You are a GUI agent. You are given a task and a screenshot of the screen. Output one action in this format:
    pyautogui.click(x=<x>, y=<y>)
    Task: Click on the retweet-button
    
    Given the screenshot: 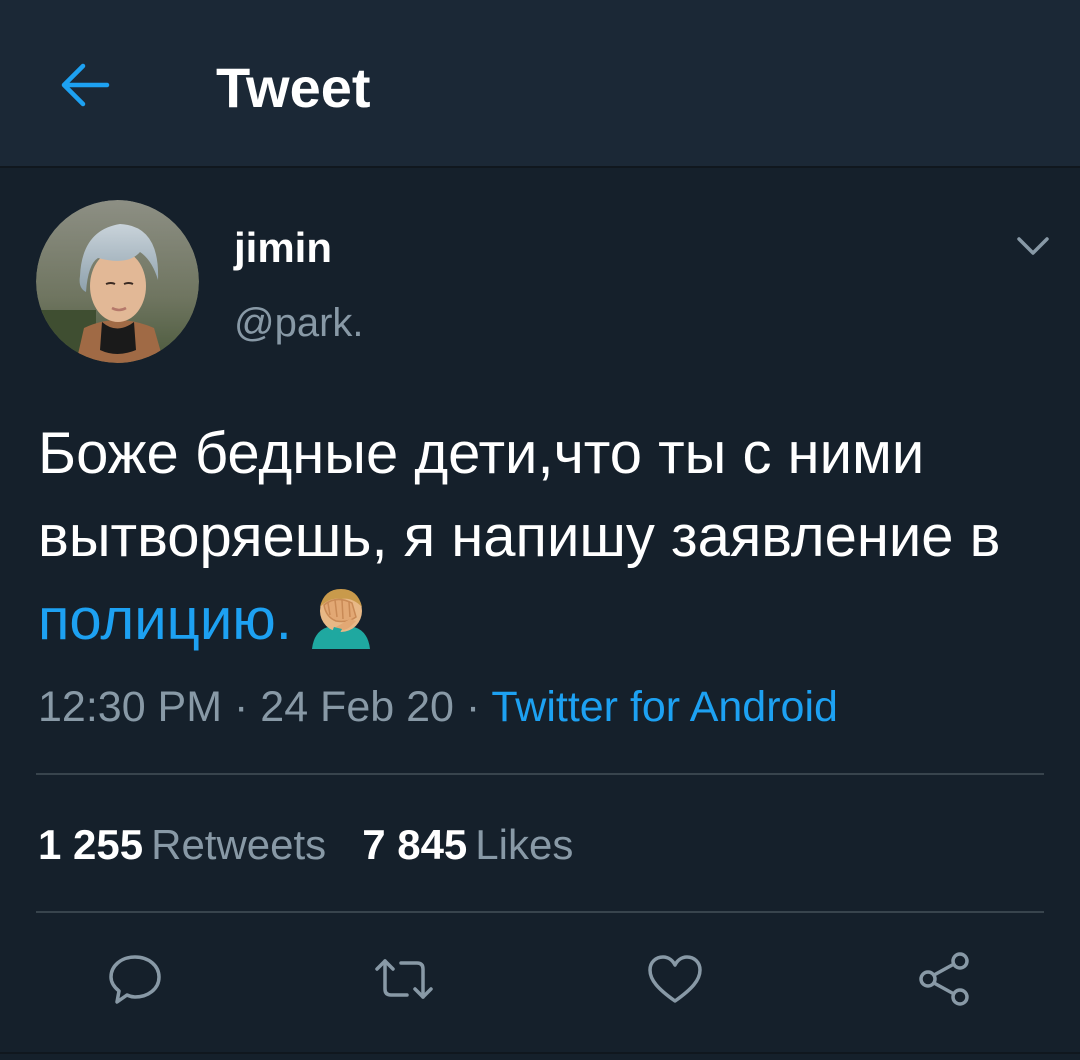 What is the action you would take?
    pyautogui.click(x=404, y=979)
    